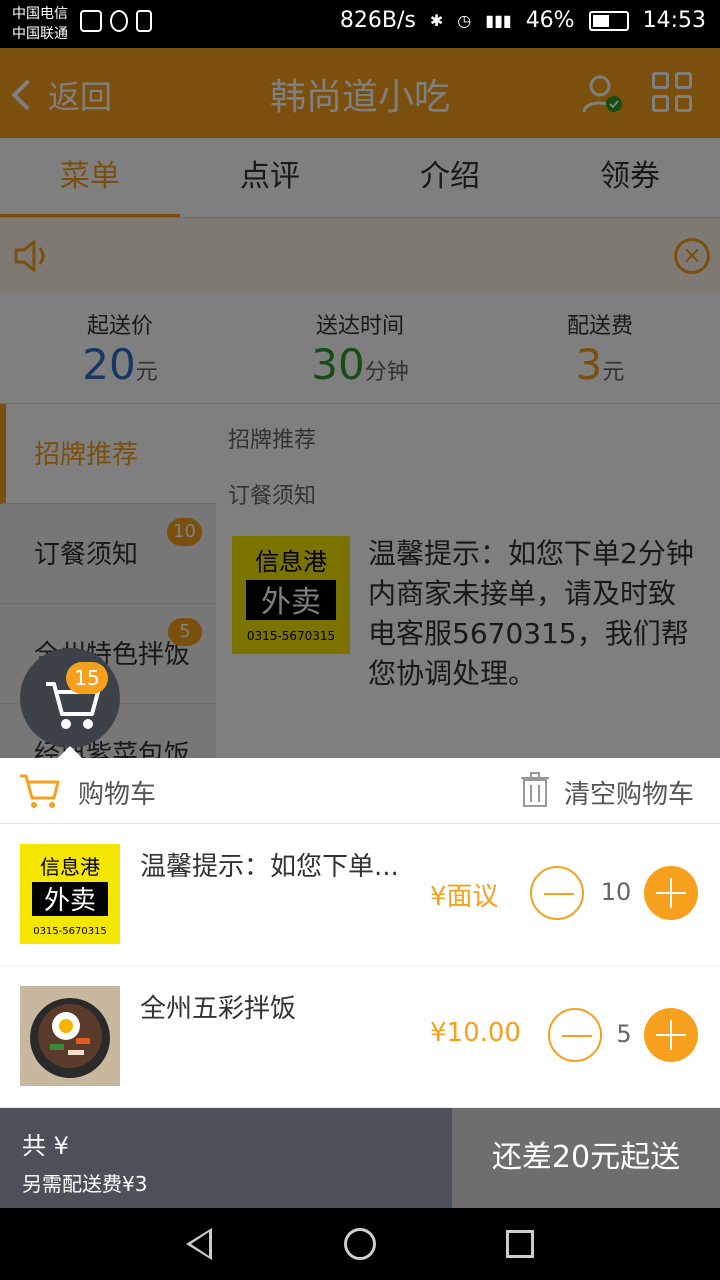 Image resolution: width=720 pixels, height=1280 pixels. I want to click on trash-icon, so click(535, 790).